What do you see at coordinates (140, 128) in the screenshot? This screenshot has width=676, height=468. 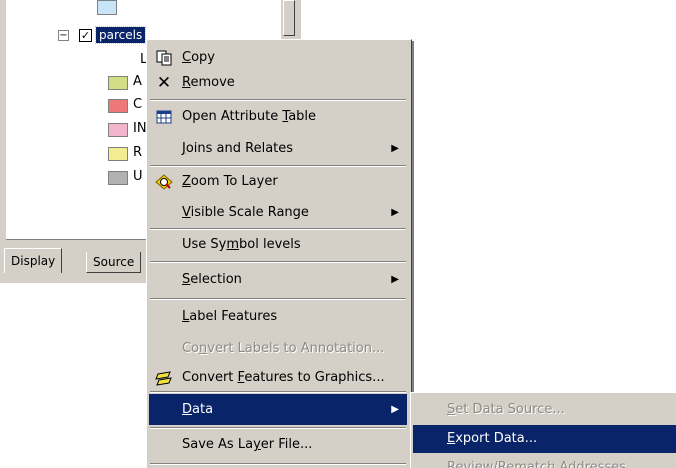 I see `legend-label: IN` at bounding box center [140, 128].